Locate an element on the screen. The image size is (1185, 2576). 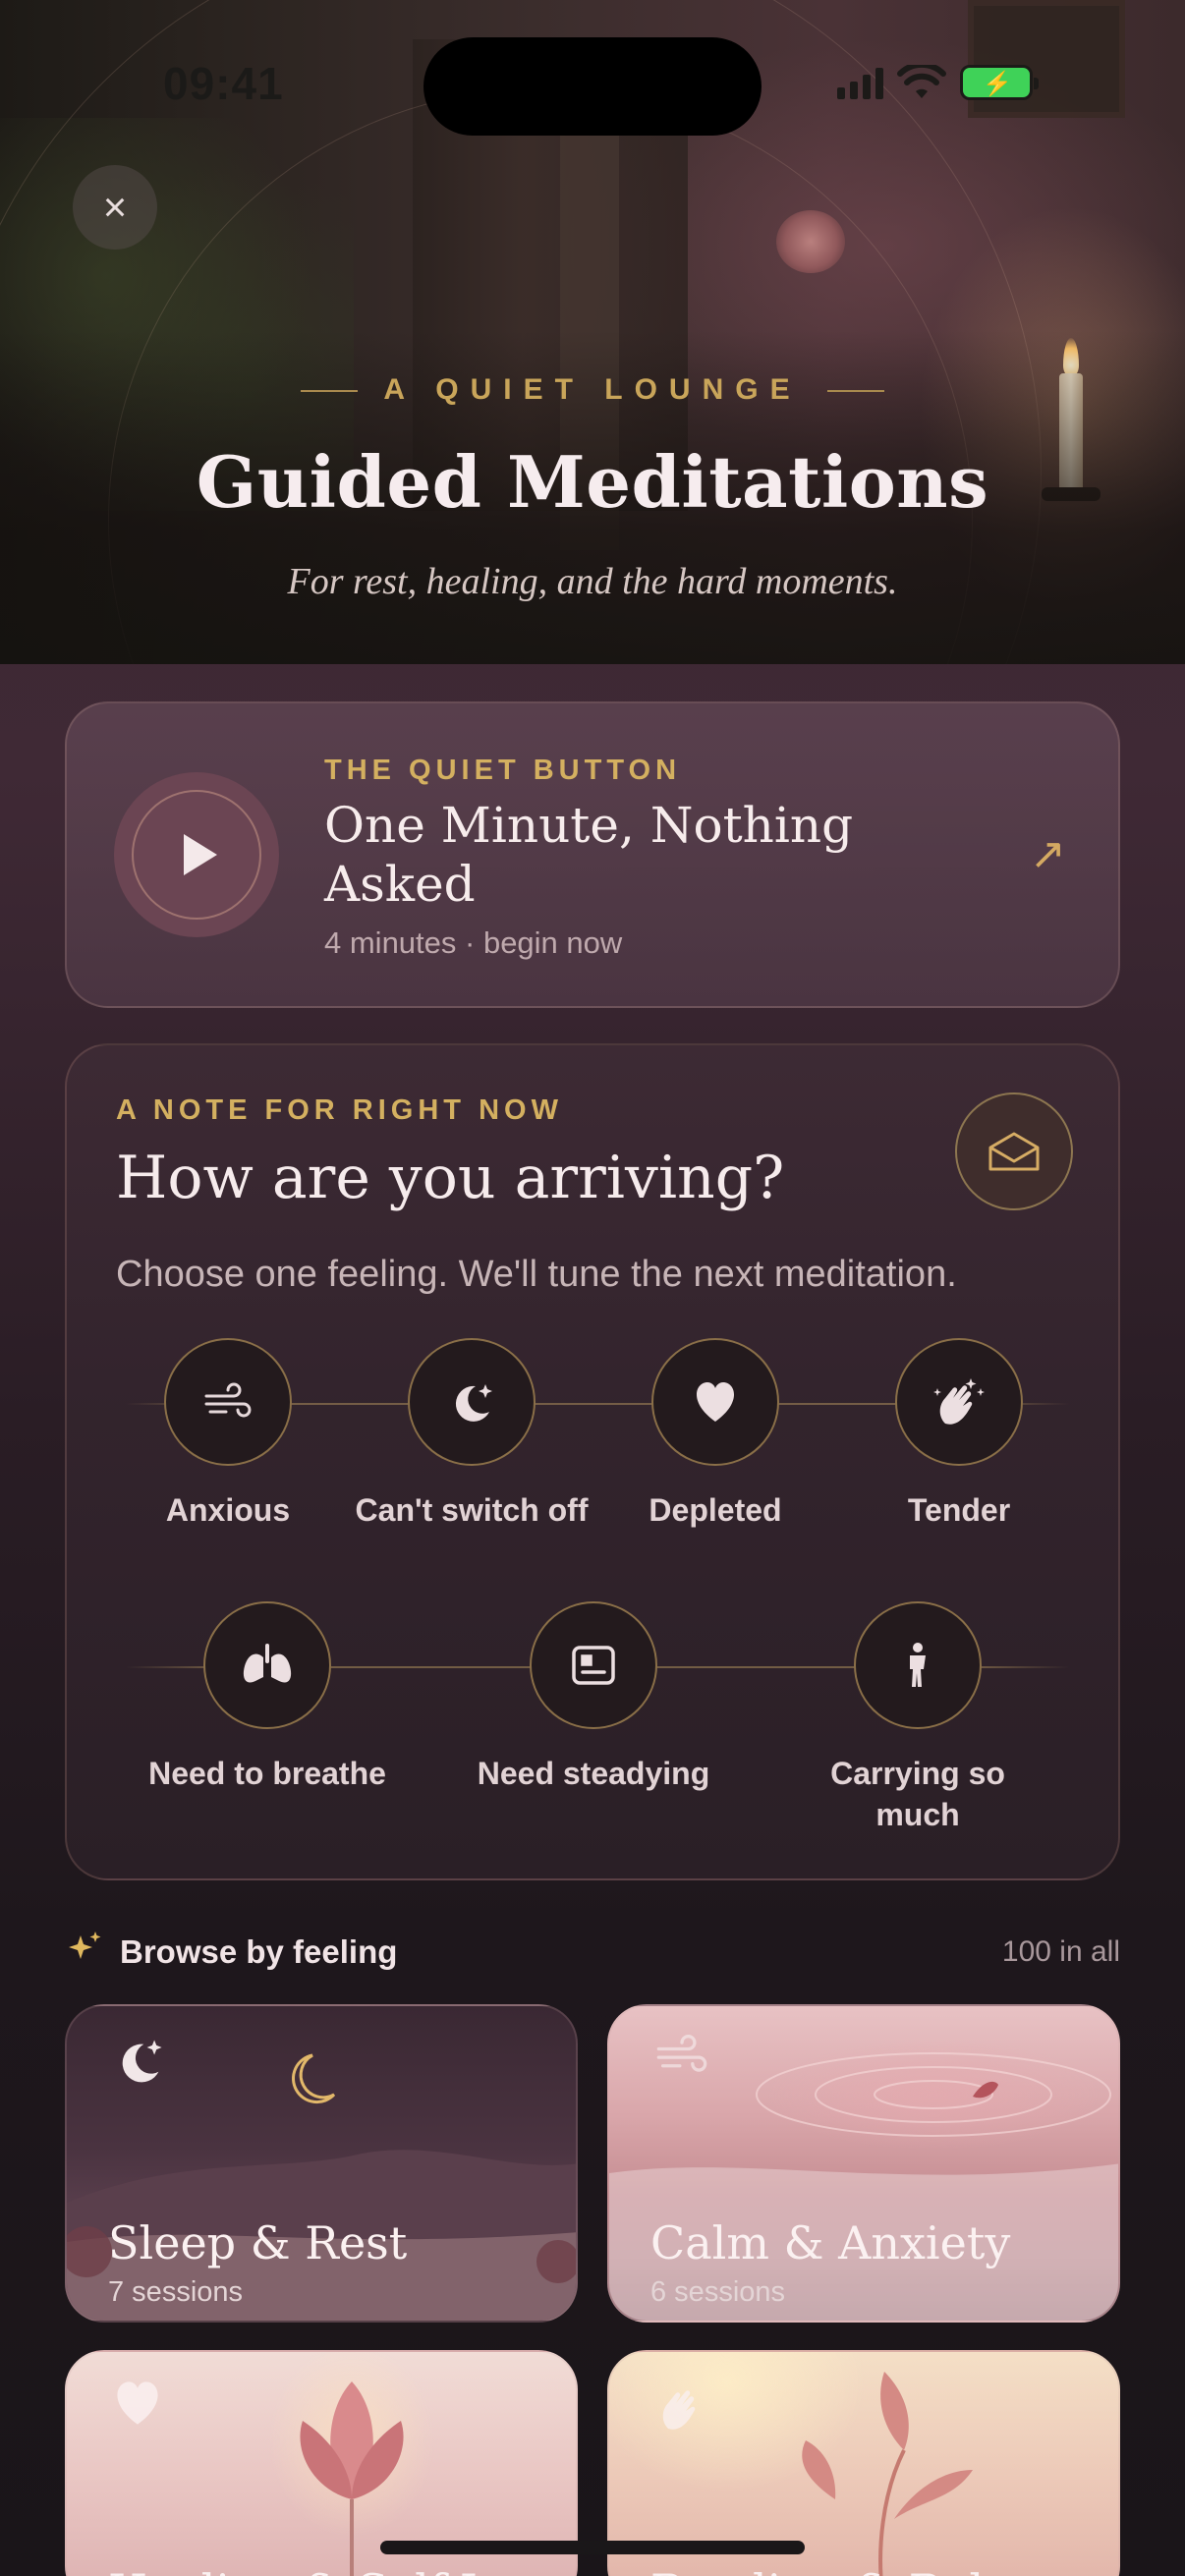
feeling-need-to-breathe: Need to breathe is located at coordinates (267, 1697).